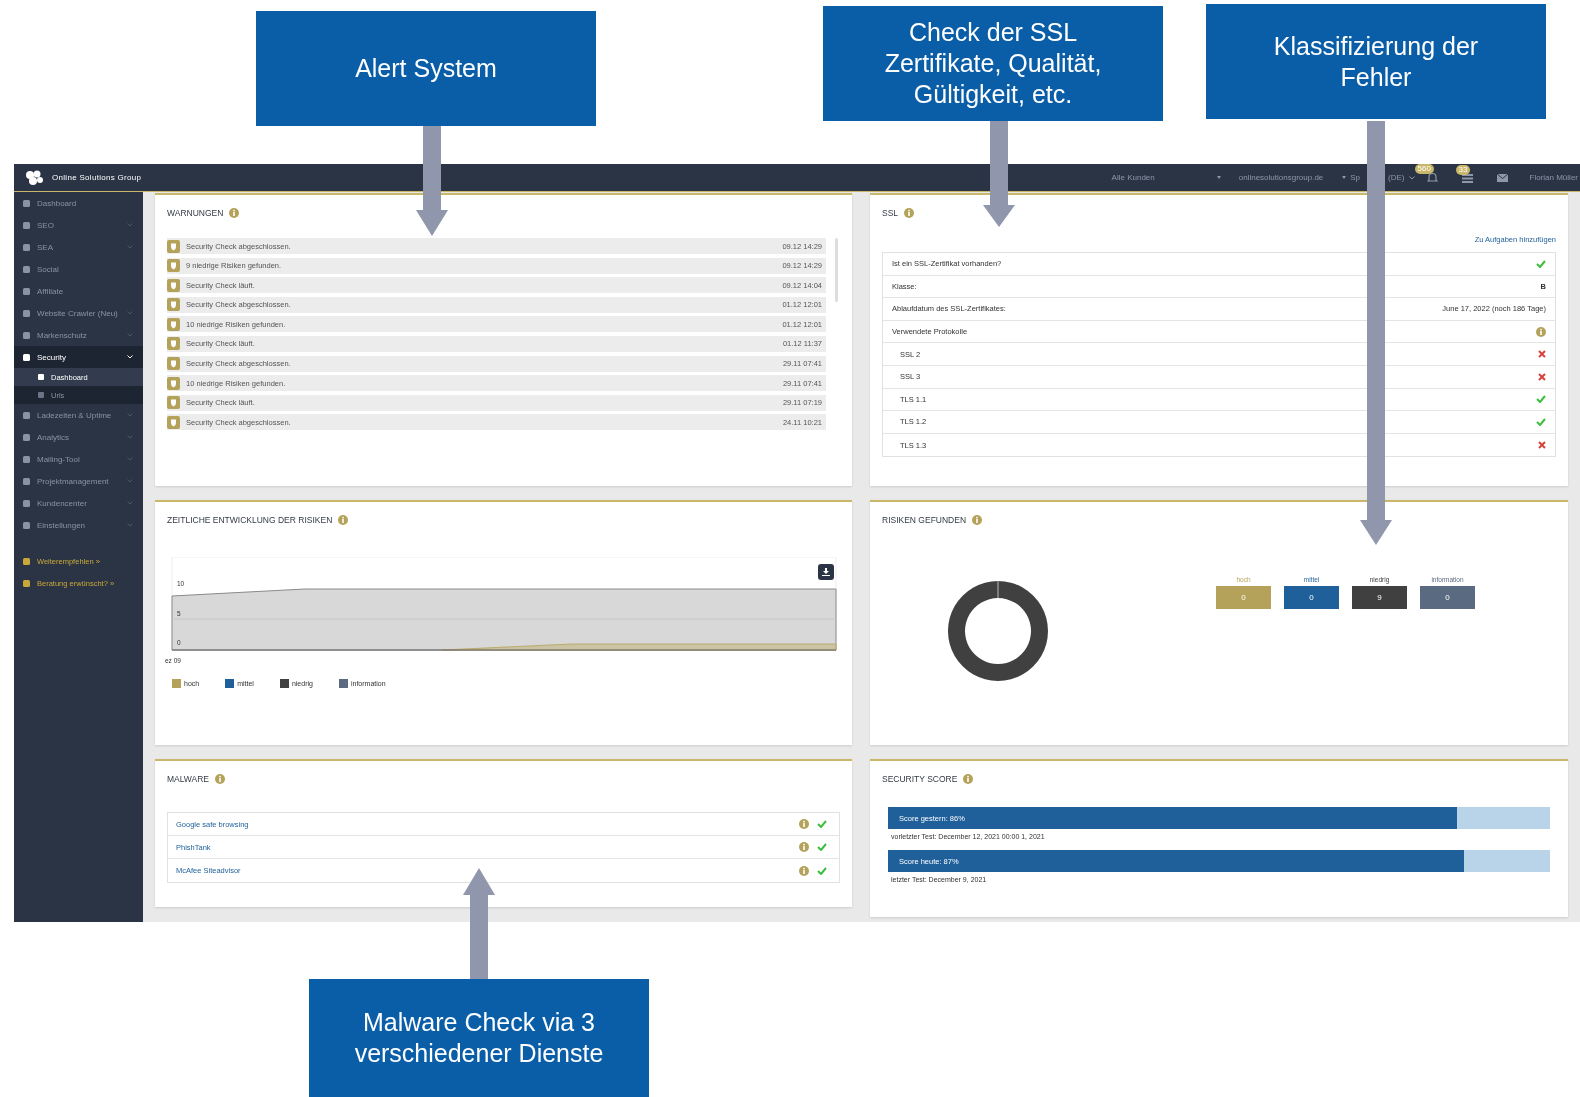 The height and width of the screenshot is (1097, 1580). Describe the element at coordinates (78, 525) in the screenshot. I see `sidebar-item: Einstellungen` at that location.